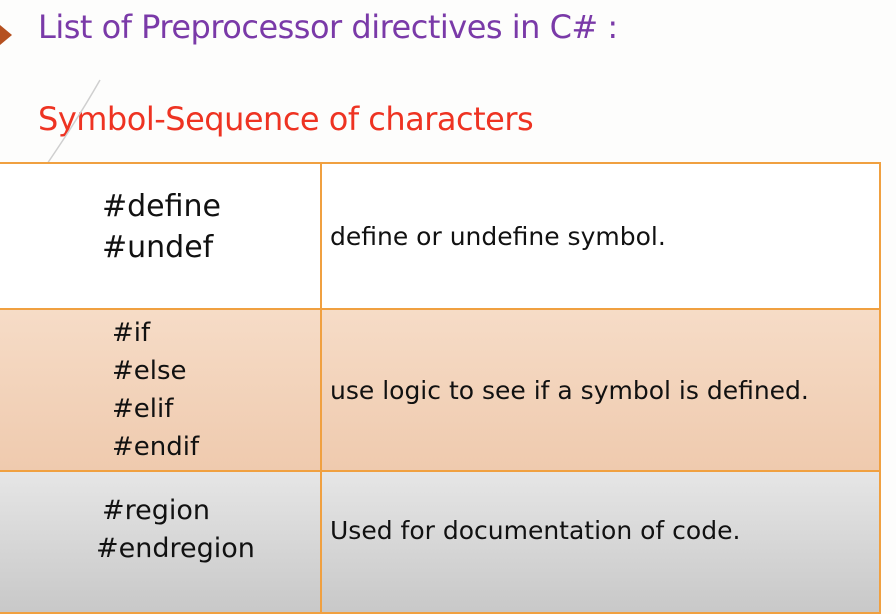 This screenshot has width=896, height=614. I want to click on directives-cell: #region #endregion, so click(161, 542).